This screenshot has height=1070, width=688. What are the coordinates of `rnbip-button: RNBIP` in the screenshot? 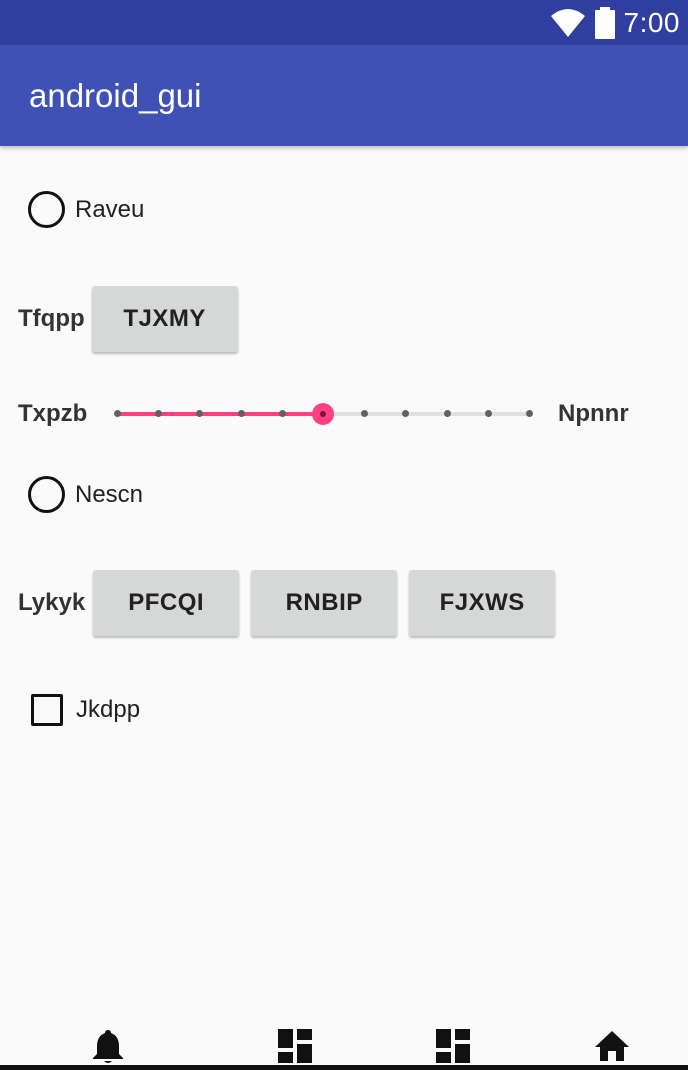 It's located at (324, 603).